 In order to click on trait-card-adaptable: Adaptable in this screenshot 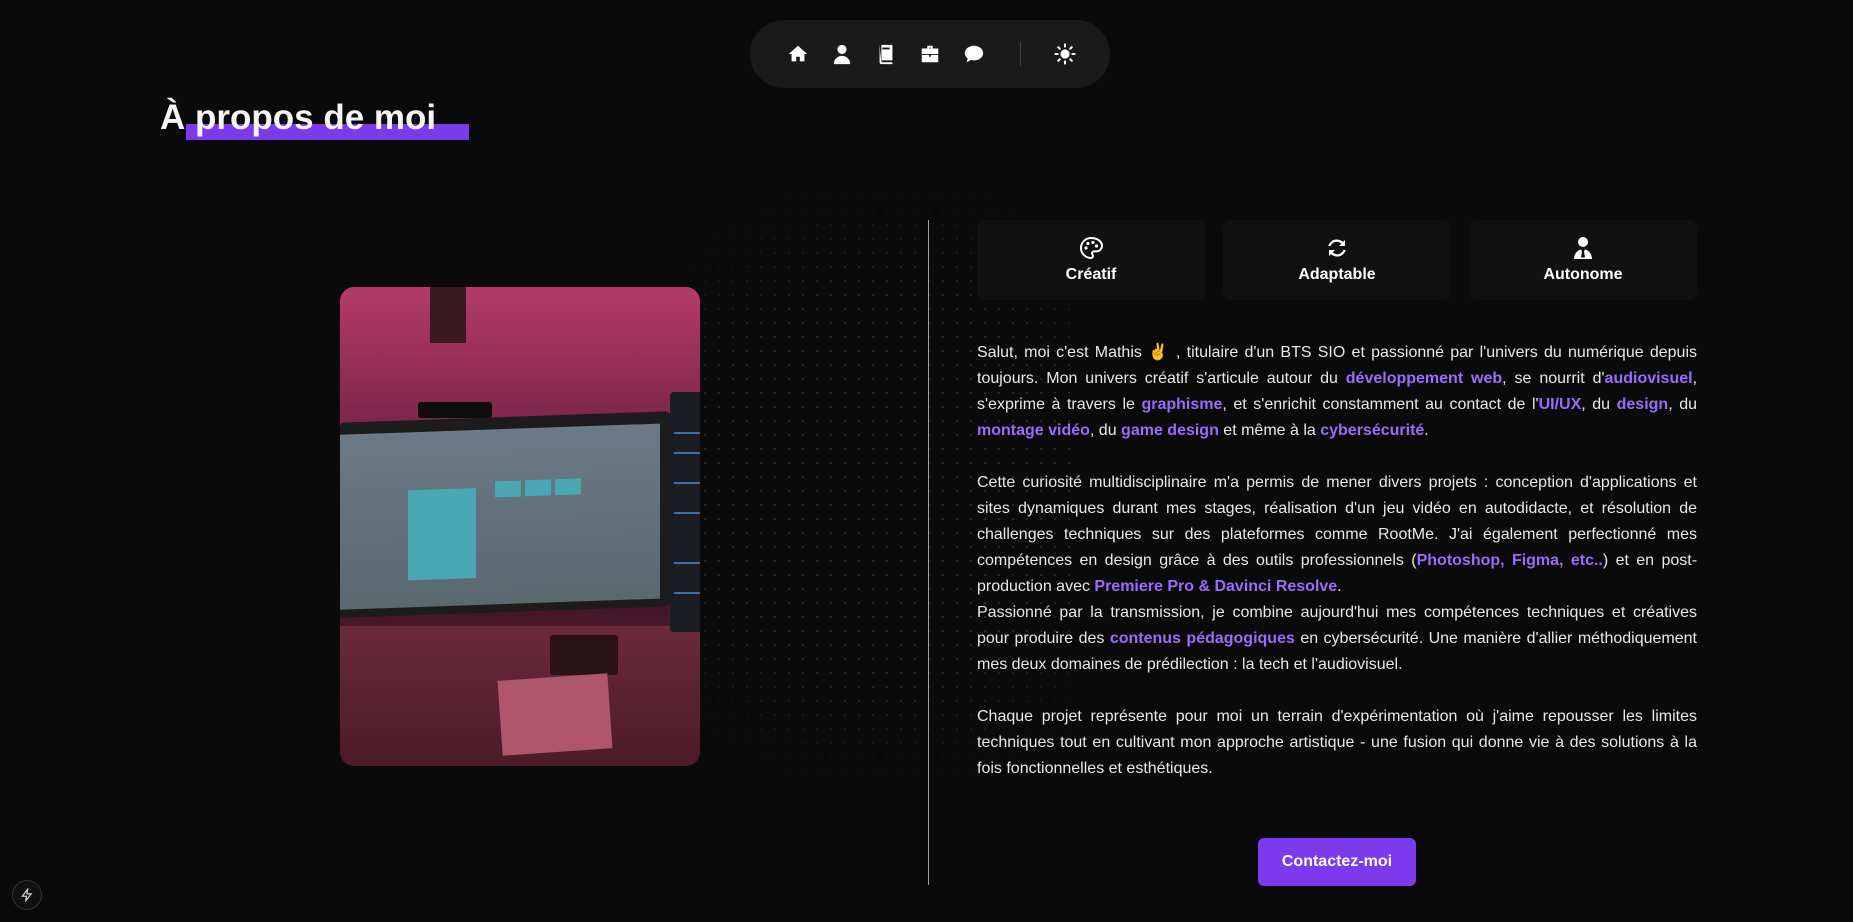, I will do `click(1337, 260)`.